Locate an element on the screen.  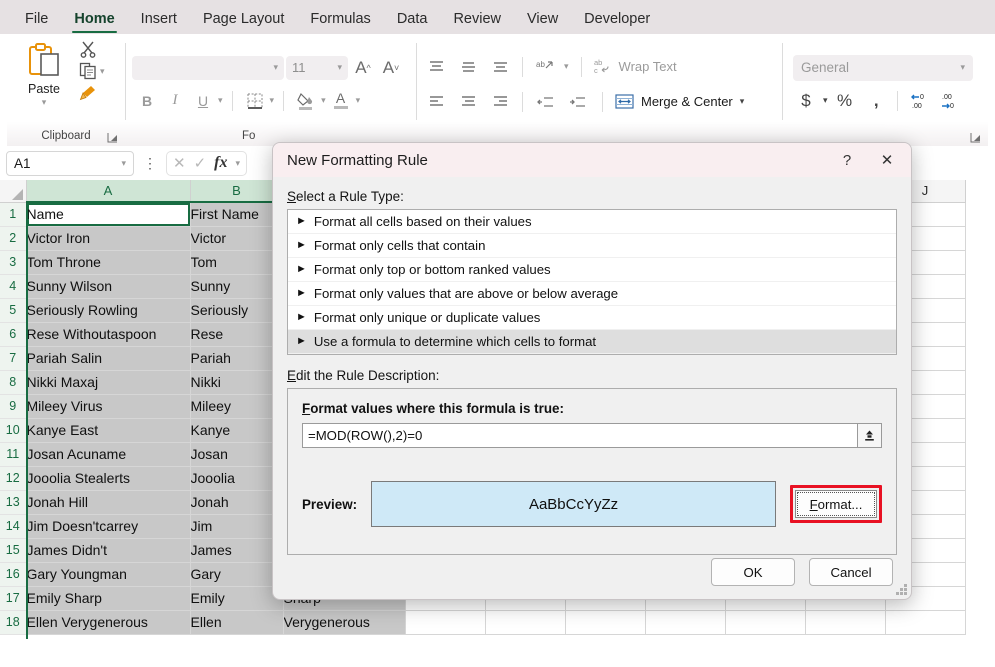
grid-cell: Jooolia Stealerts is located at coordinates (108, 478).